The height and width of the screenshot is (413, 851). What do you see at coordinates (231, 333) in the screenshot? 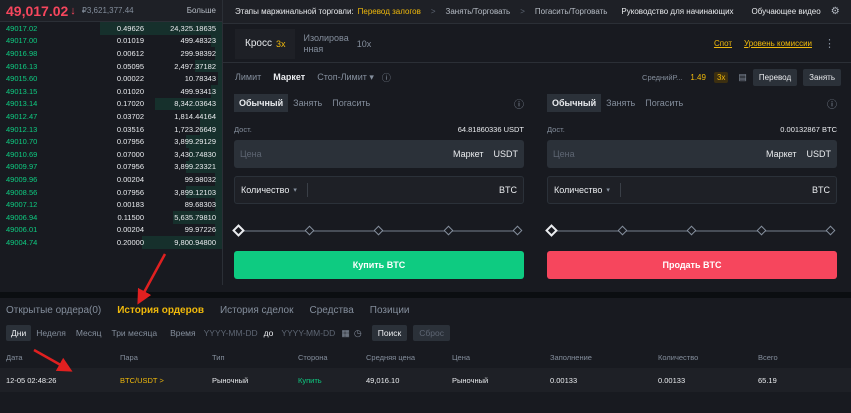
I see `date-from-input: YYYY-MM-DD` at bounding box center [231, 333].